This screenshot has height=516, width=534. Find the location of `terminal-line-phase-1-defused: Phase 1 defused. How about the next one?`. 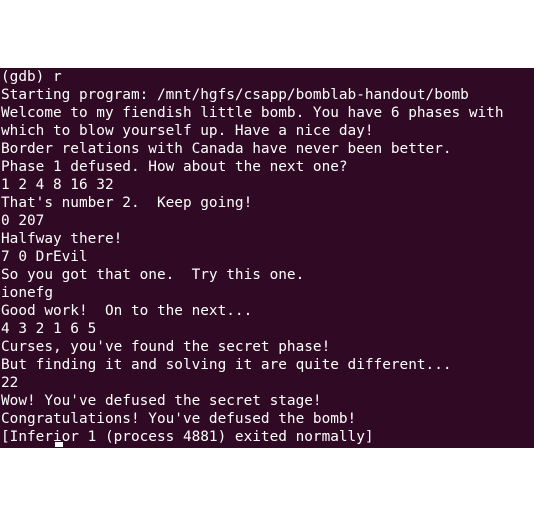

terminal-line-phase-1-defused: Phase 1 defused. How about the next one? is located at coordinates (174, 167).